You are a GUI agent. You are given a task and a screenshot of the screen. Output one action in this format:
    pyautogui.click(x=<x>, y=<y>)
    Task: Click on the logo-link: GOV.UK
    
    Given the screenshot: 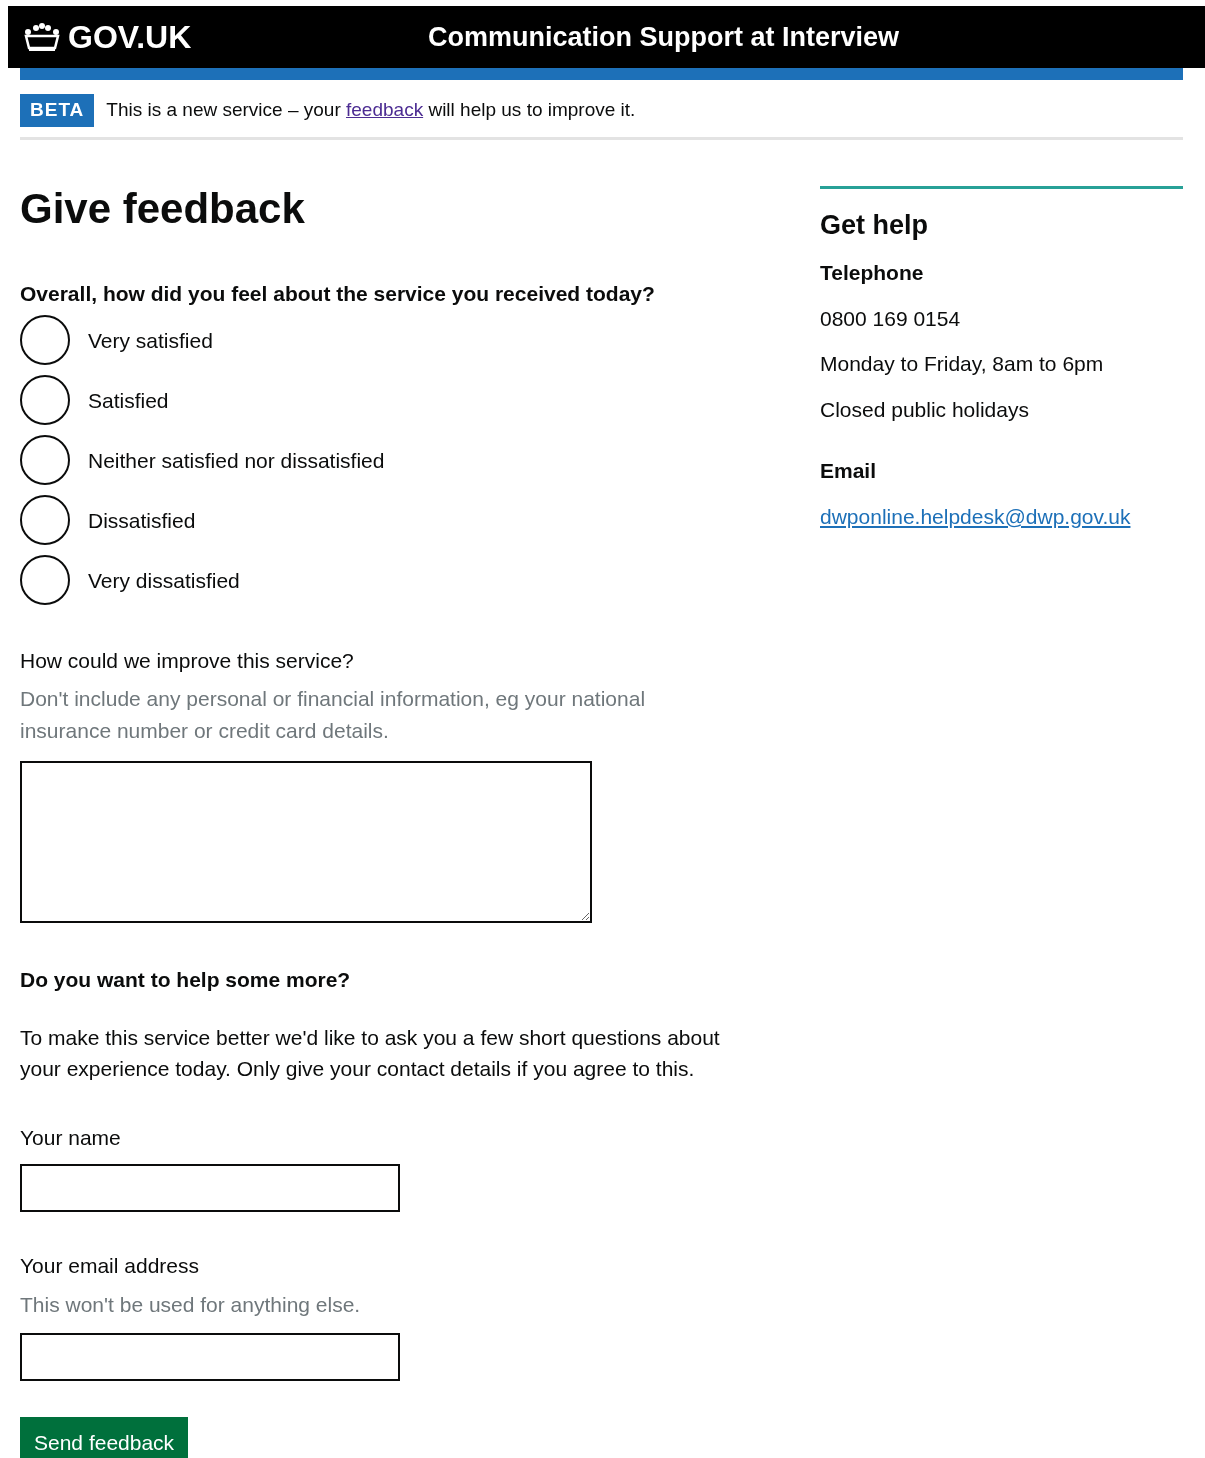 What is the action you would take?
    pyautogui.click(x=130, y=37)
    